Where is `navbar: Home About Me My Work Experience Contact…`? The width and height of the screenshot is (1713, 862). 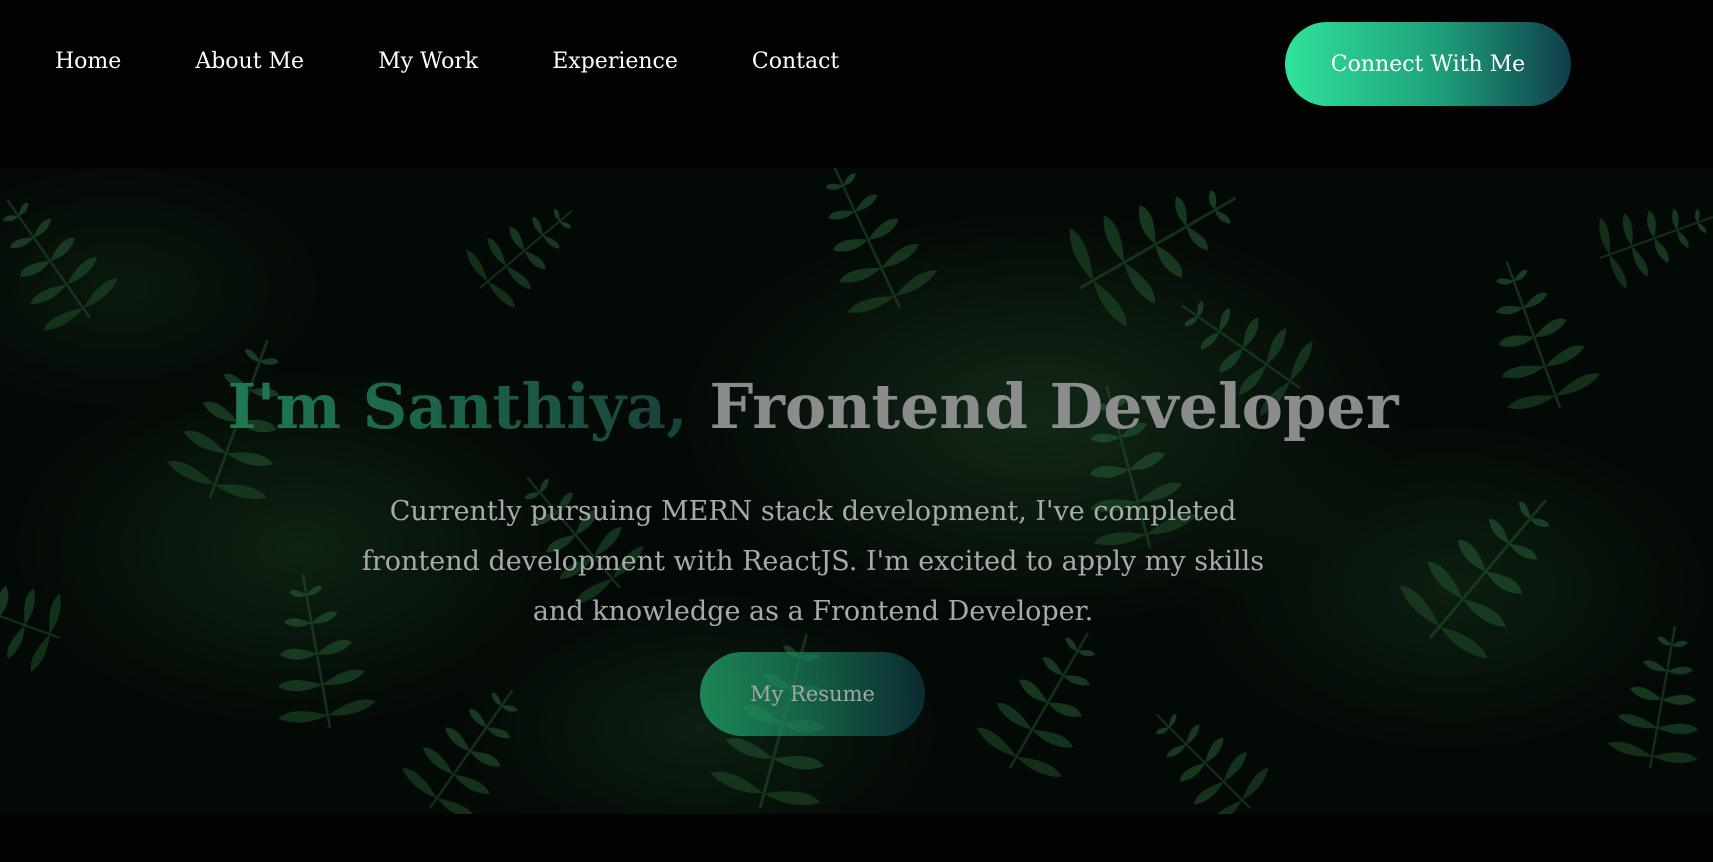 navbar: Home About Me My Work Experience Contact… is located at coordinates (856, 64).